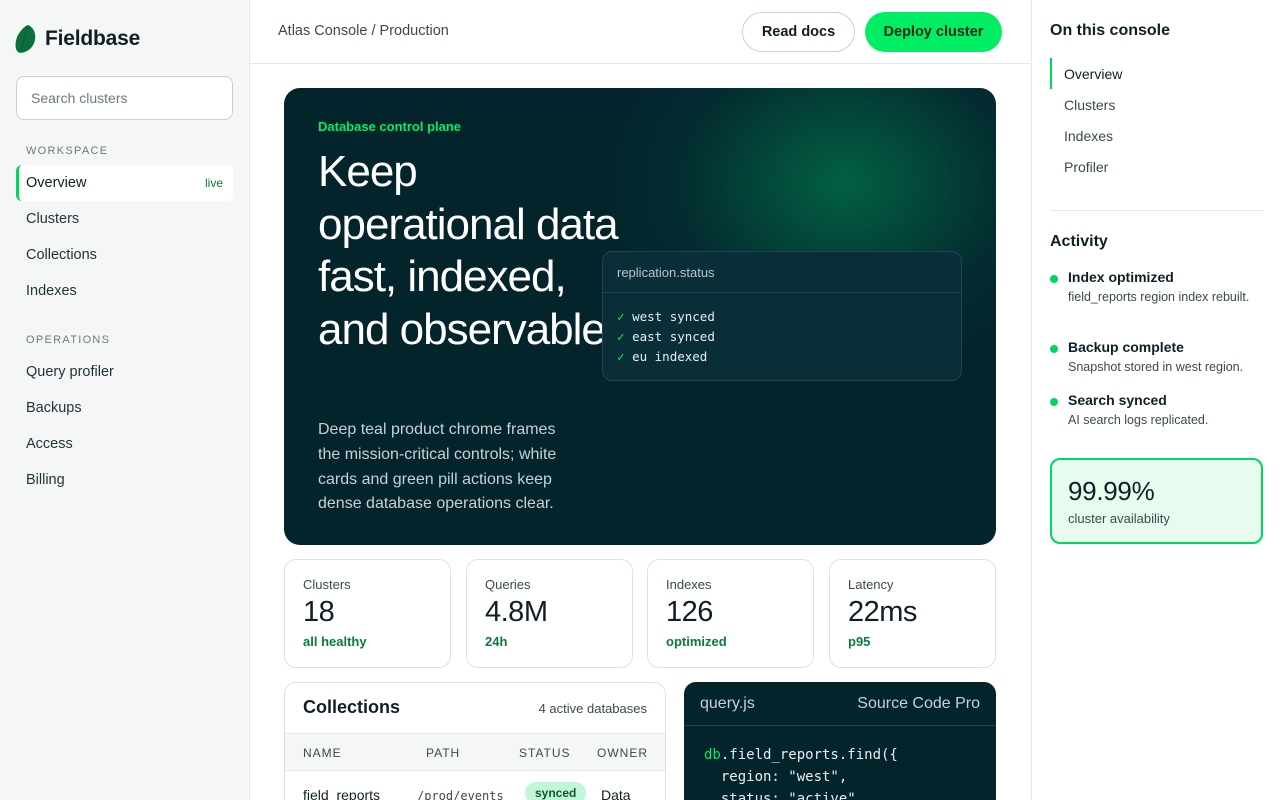  Describe the element at coordinates (689, 612) in the screenshot. I see `stat-value: 126` at that location.